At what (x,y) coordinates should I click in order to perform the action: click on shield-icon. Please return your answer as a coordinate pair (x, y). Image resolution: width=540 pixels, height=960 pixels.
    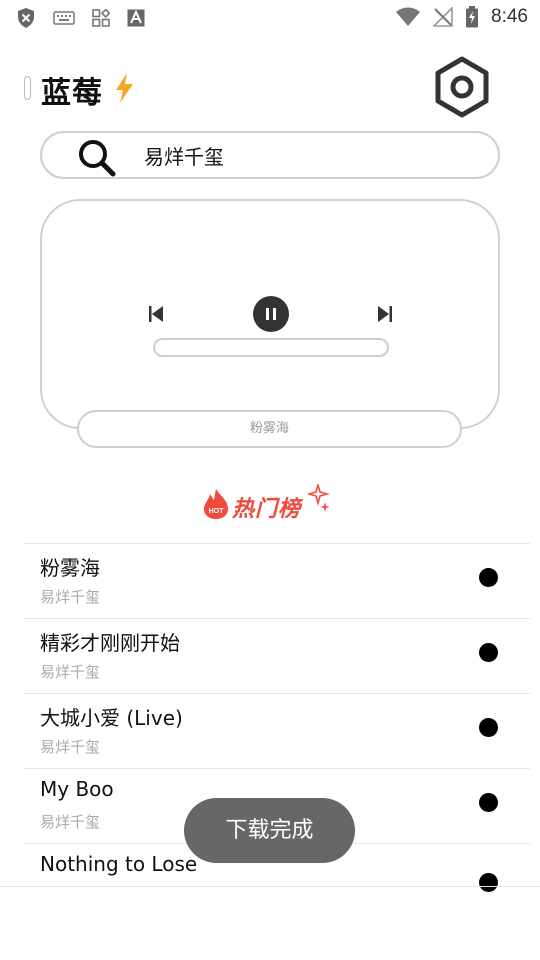
    Looking at the image, I should click on (26, 18).